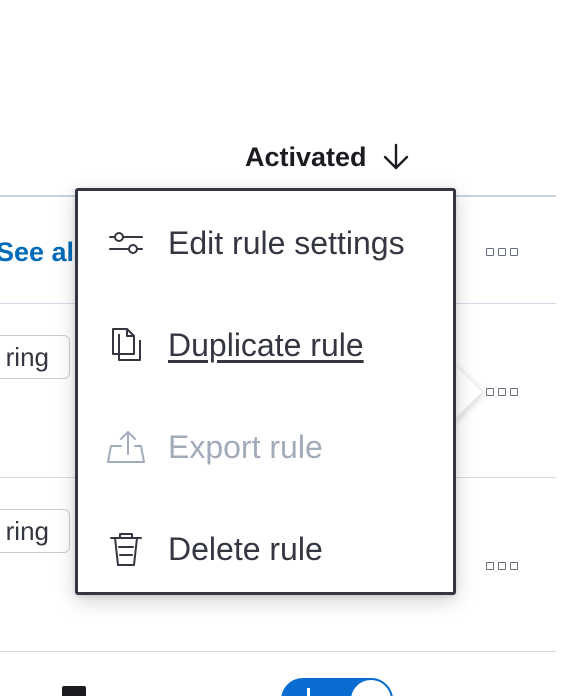 The width and height of the screenshot is (580, 696). What do you see at coordinates (126, 243) in the screenshot?
I see `sliders-icon` at bounding box center [126, 243].